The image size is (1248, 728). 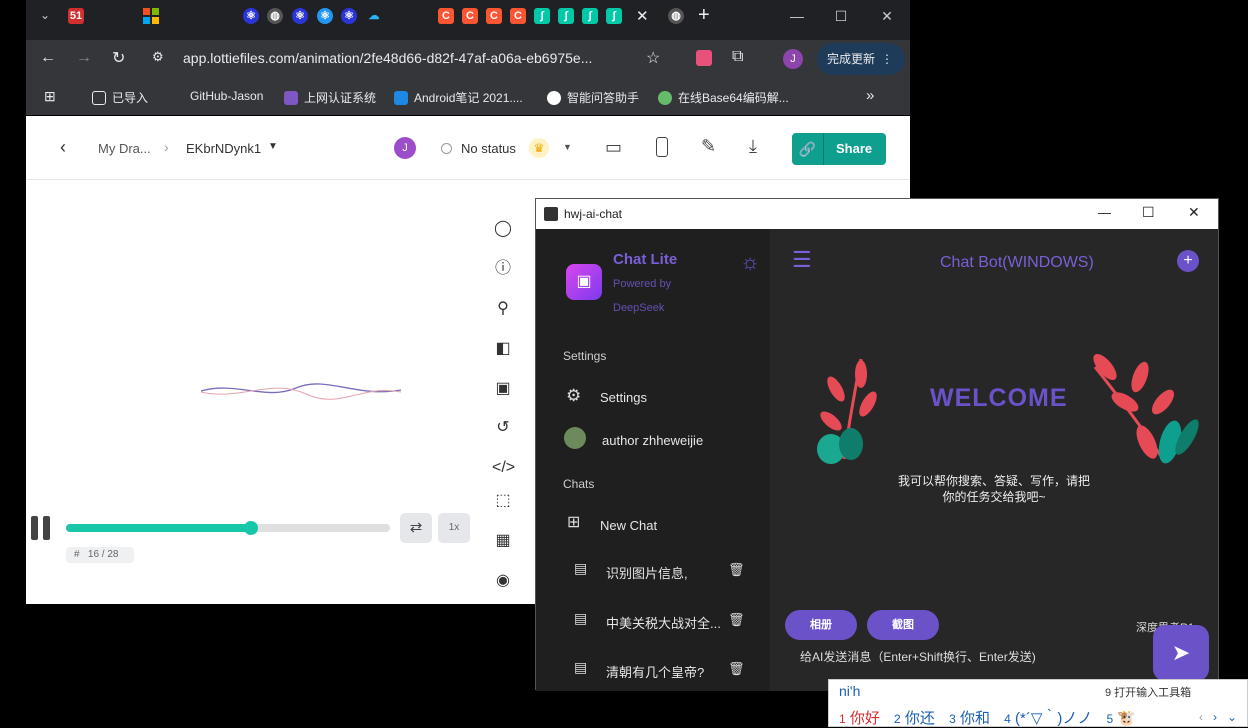 What do you see at coordinates (821, 625) in the screenshot?
I see `album-button: 相册` at bounding box center [821, 625].